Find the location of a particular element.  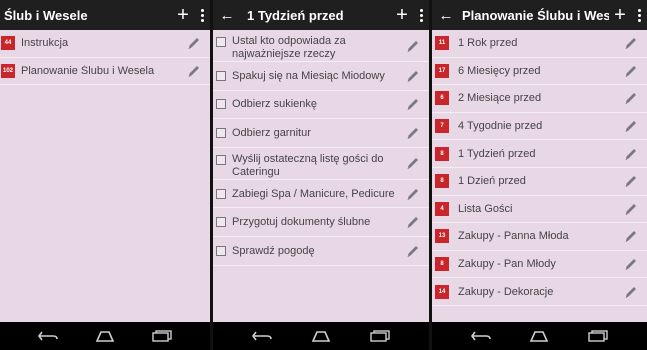

app-bar: ← 1 Tydzień przed + is located at coordinates (321, 15).